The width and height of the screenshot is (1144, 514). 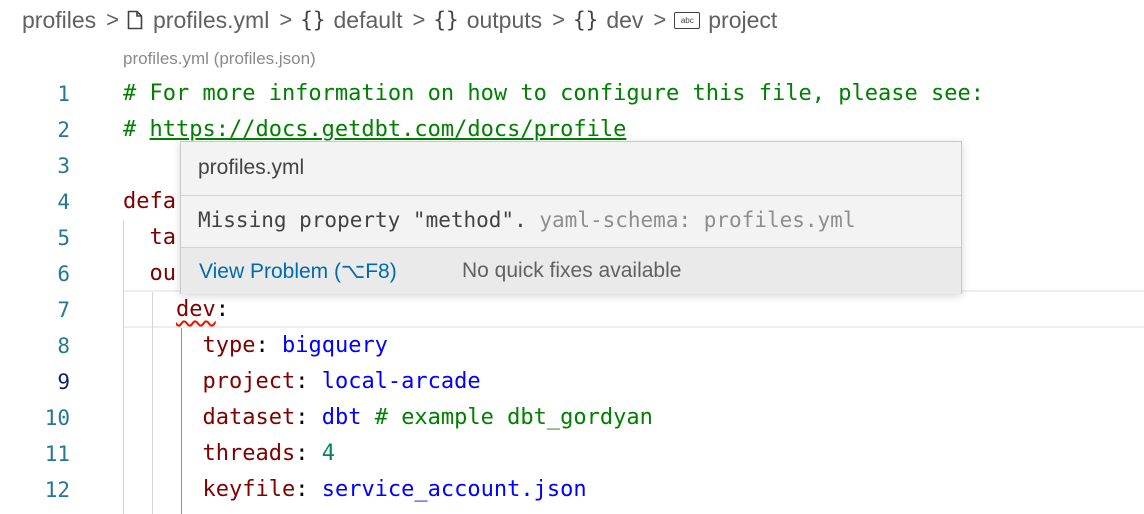 I want to click on line-number: 8, so click(x=63, y=346).